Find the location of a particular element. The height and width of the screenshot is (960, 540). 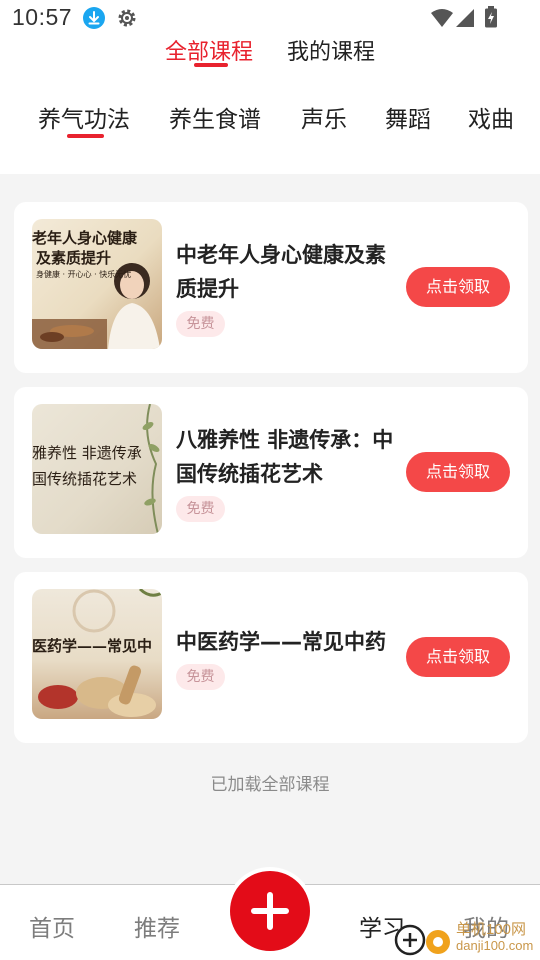

course-title: 中老年人身心健康及素质提升 is located at coordinates (289, 272).